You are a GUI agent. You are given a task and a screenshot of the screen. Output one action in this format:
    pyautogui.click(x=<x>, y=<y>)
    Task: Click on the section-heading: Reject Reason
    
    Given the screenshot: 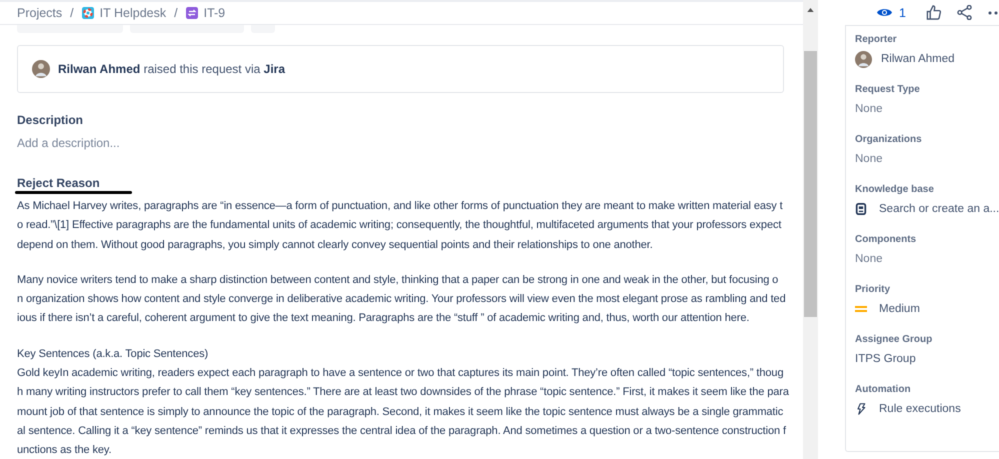 What is the action you would take?
    pyautogui.click(x=59, y=183)
    